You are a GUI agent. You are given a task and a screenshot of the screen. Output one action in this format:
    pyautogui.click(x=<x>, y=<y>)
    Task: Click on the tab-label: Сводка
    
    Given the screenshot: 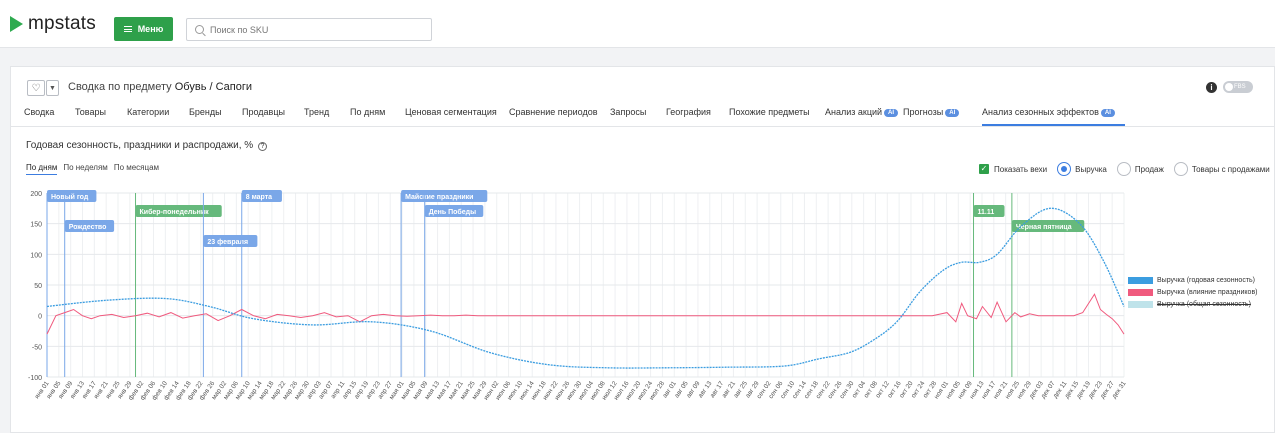 What is the action you would take?
    pyautogui.click(x=39, y=112)
    